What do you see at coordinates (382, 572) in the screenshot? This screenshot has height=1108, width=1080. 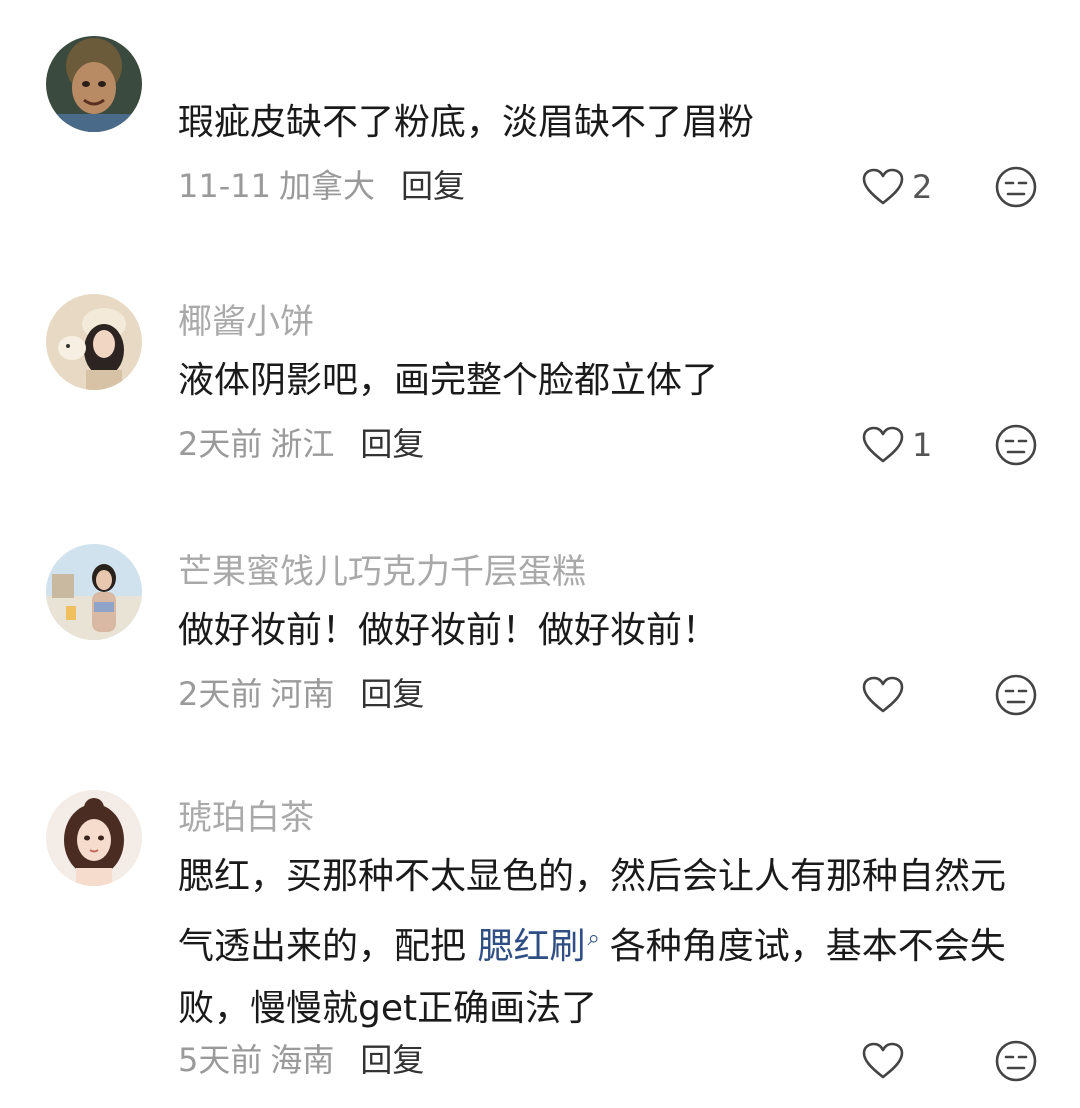 I see `username: 芒果蜜饯儿巧克力千层蛋糕` at bounding box center [382, 572].